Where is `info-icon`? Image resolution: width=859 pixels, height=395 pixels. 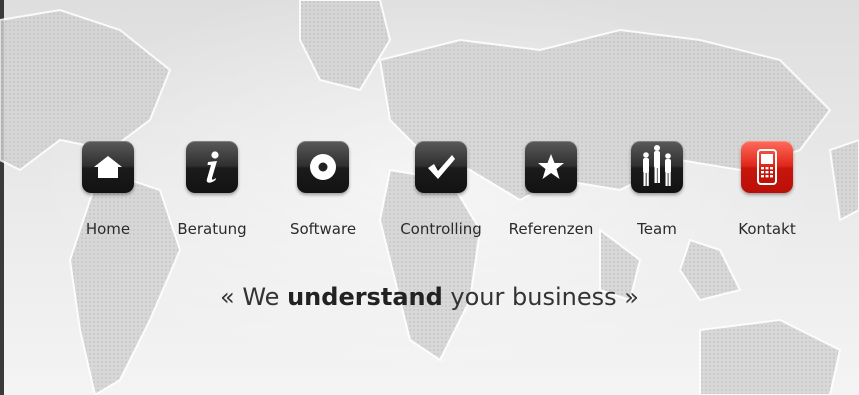 info-icon is located at coordinates (212, 167).